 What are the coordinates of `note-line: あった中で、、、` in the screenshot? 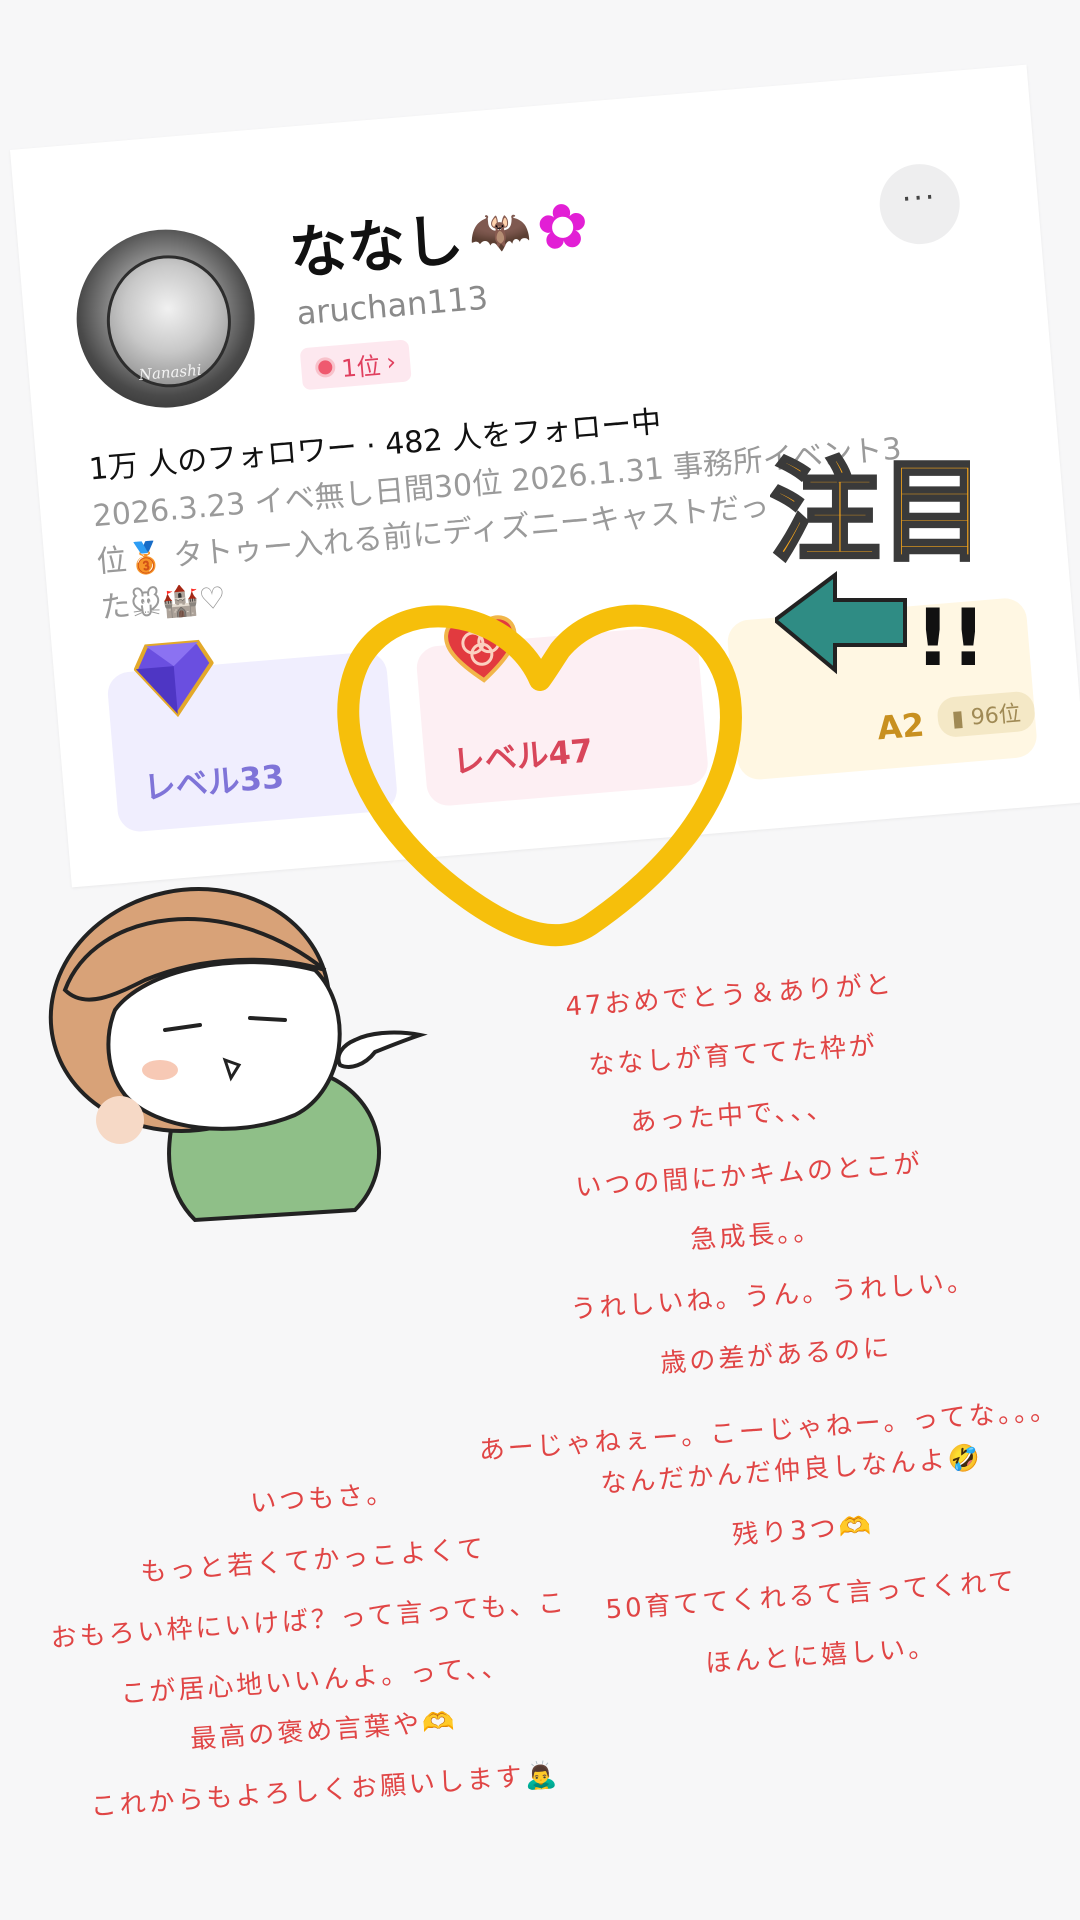 It's located at (732, 1116).